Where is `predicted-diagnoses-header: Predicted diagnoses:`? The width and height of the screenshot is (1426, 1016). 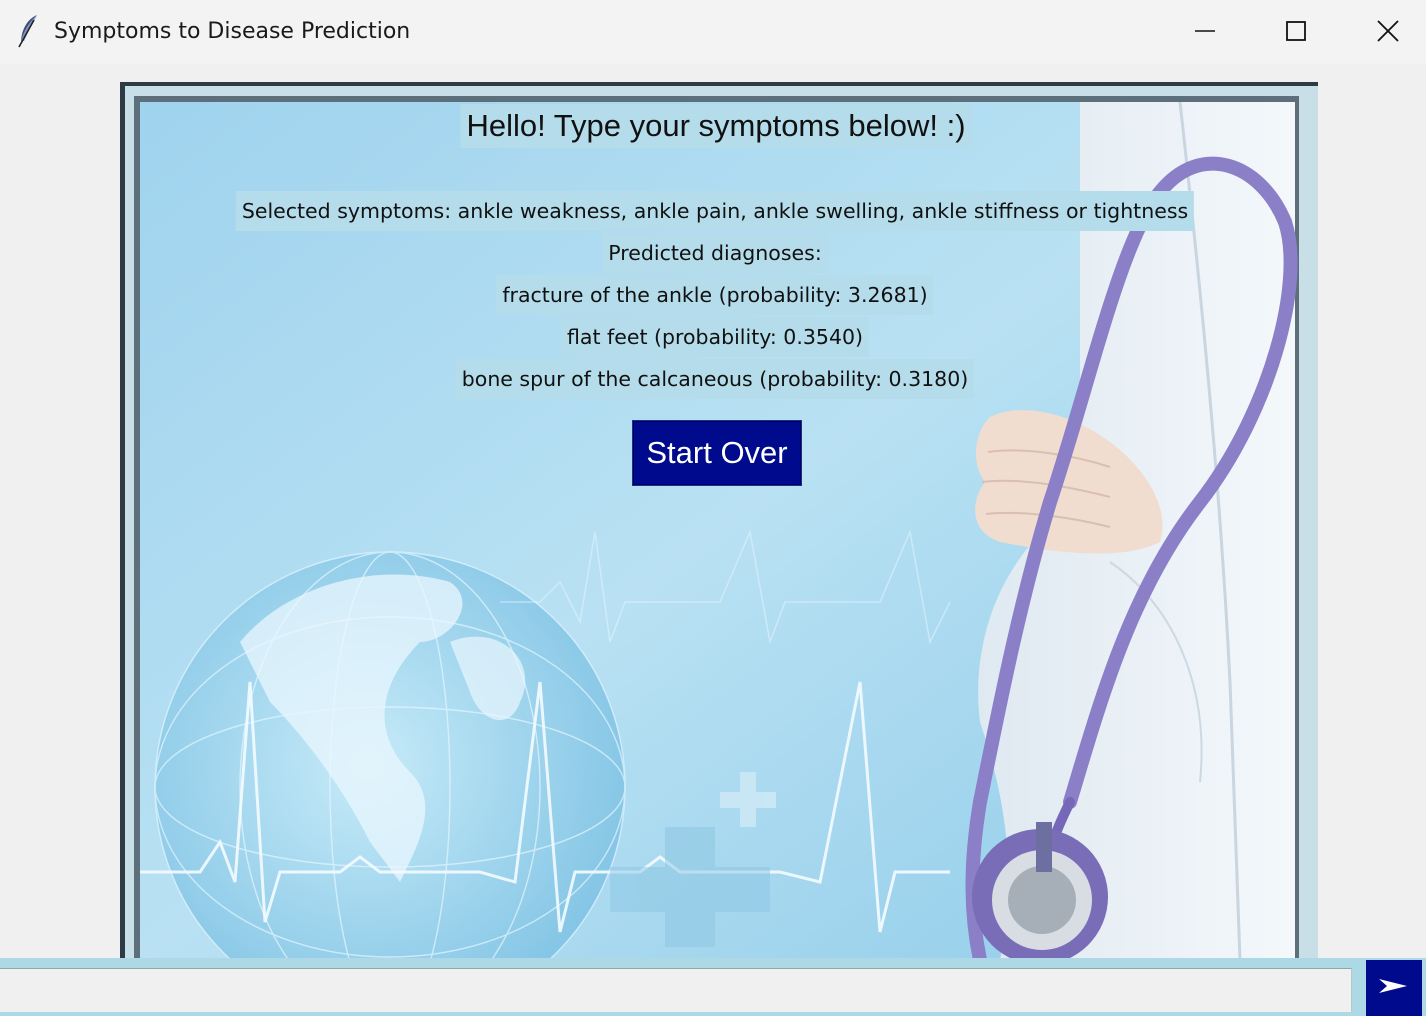
predicted-diagnoses-header: Predicted diagnoses: is located at coordinates (715, 253).